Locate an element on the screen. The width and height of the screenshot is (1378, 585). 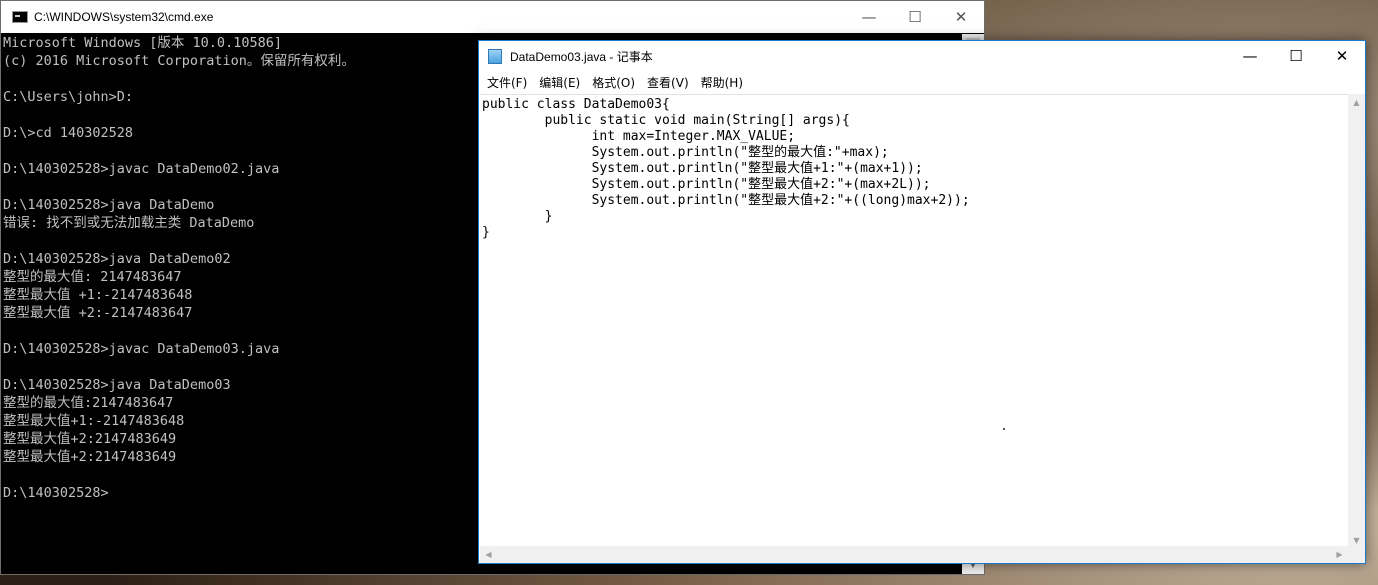
notepad-menubar: 文件(F) 编辑(E) 格式(O) 查看(V) 帮助(H) is located at coordinates (922, 82).